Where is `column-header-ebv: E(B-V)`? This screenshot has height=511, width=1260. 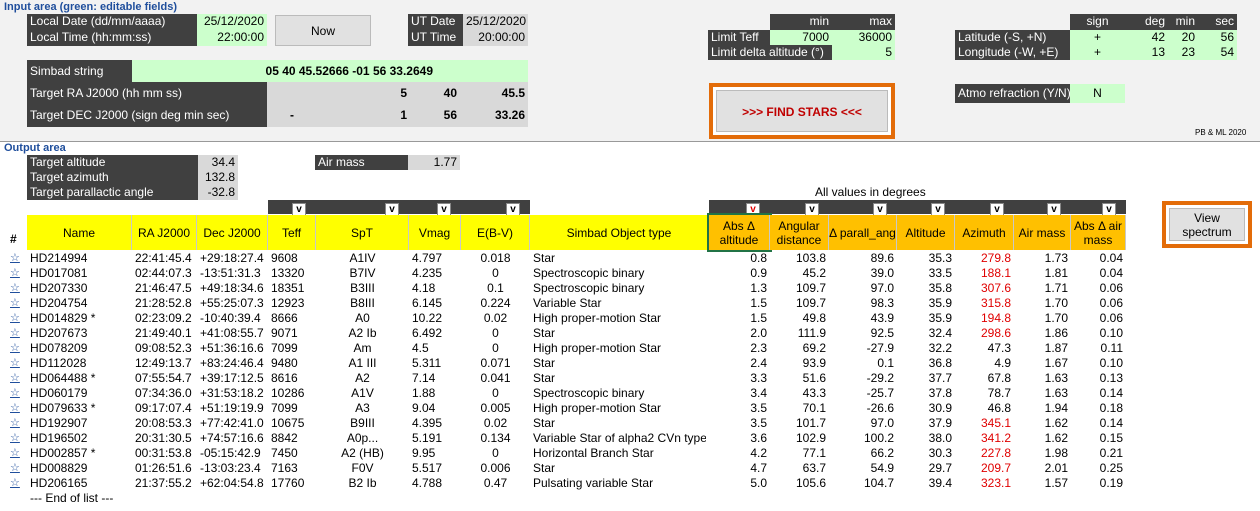
column-header-ebv: E(B-V) is located at coordinates (495, 232).